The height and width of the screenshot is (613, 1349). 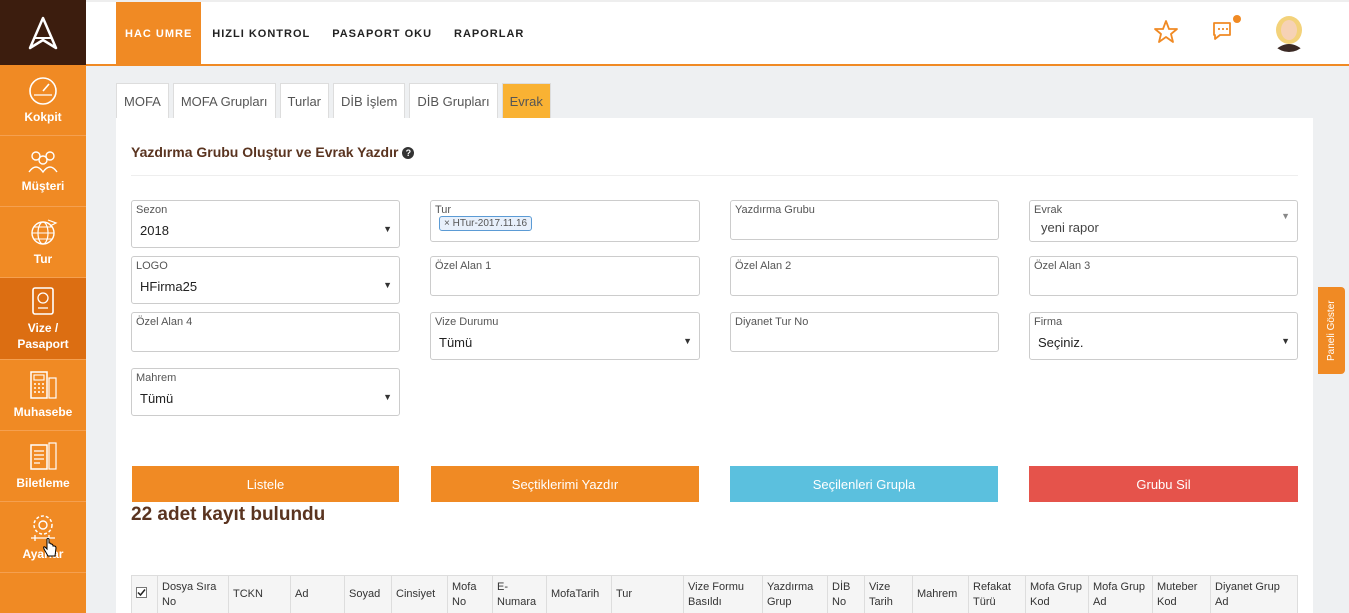 What do you see at coordinates (382, 34) in the screenshot?
I see `topnav-pasaport-oku: PASAPORT OKU` at bounding box center [382, 34].